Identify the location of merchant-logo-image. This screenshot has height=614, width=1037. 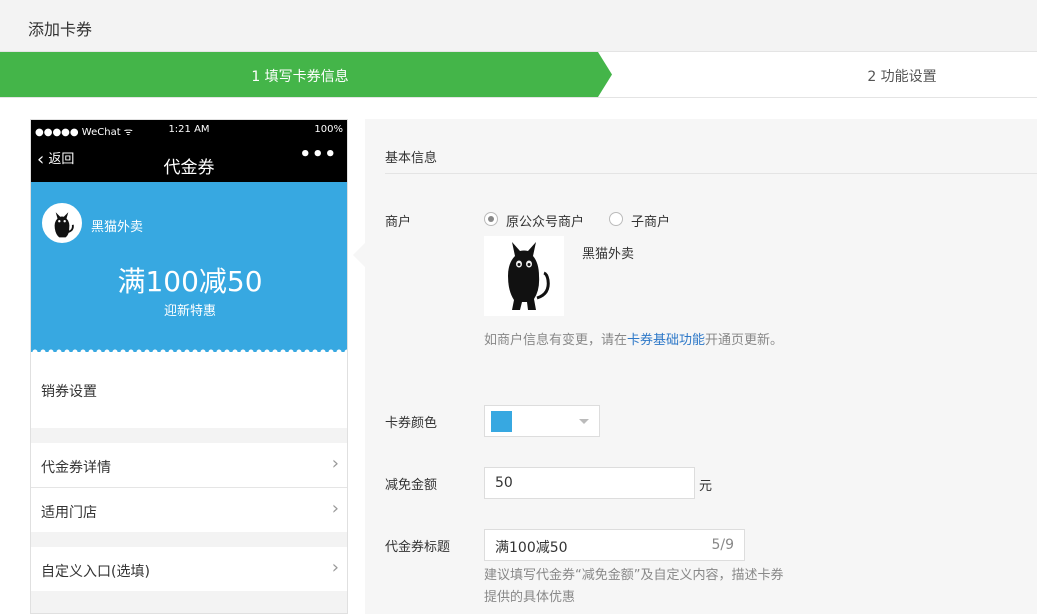
(524, 276).